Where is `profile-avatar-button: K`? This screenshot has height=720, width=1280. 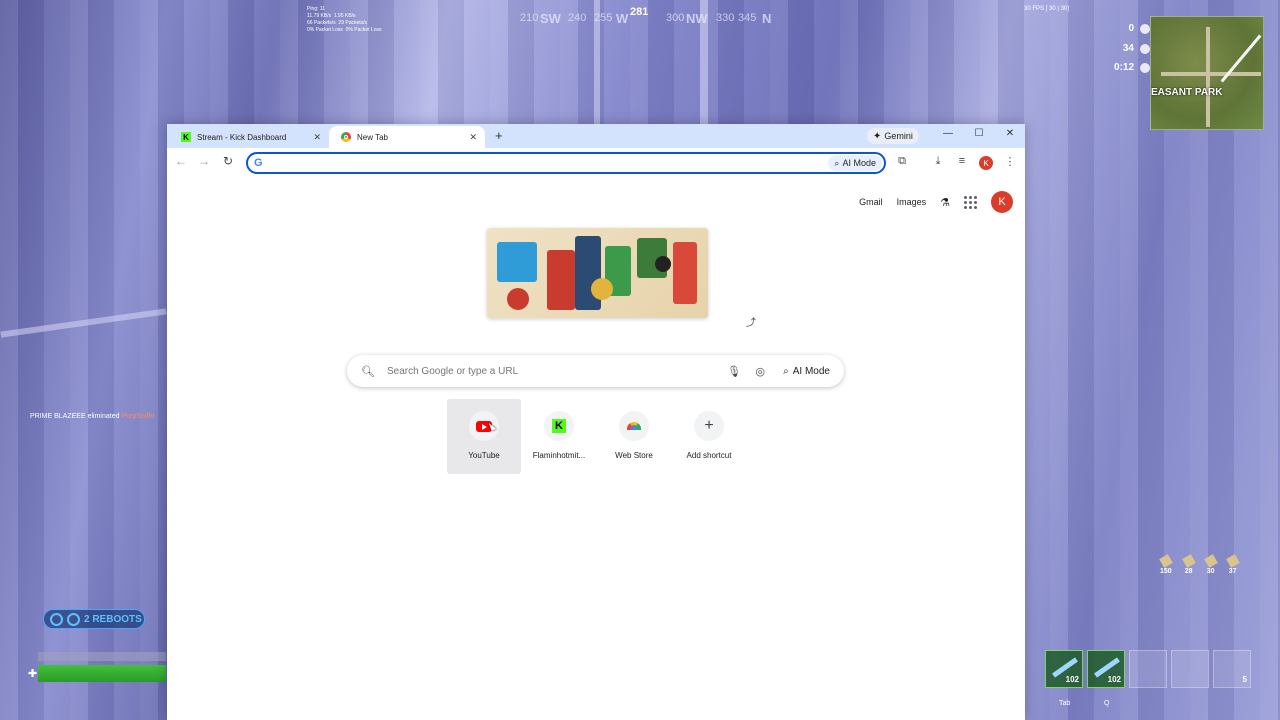
profile-avatar-button: K is located at coordinates (986, 163).